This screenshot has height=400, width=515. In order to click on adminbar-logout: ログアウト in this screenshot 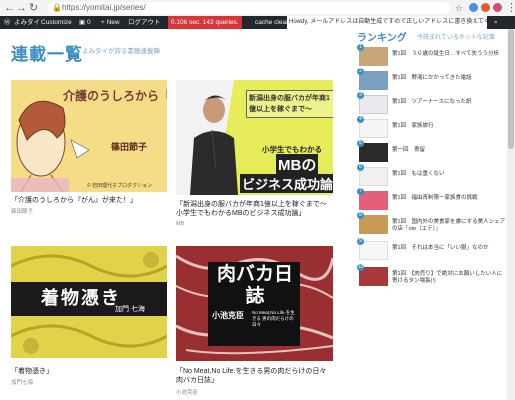, I will do `click(144, 22)`.